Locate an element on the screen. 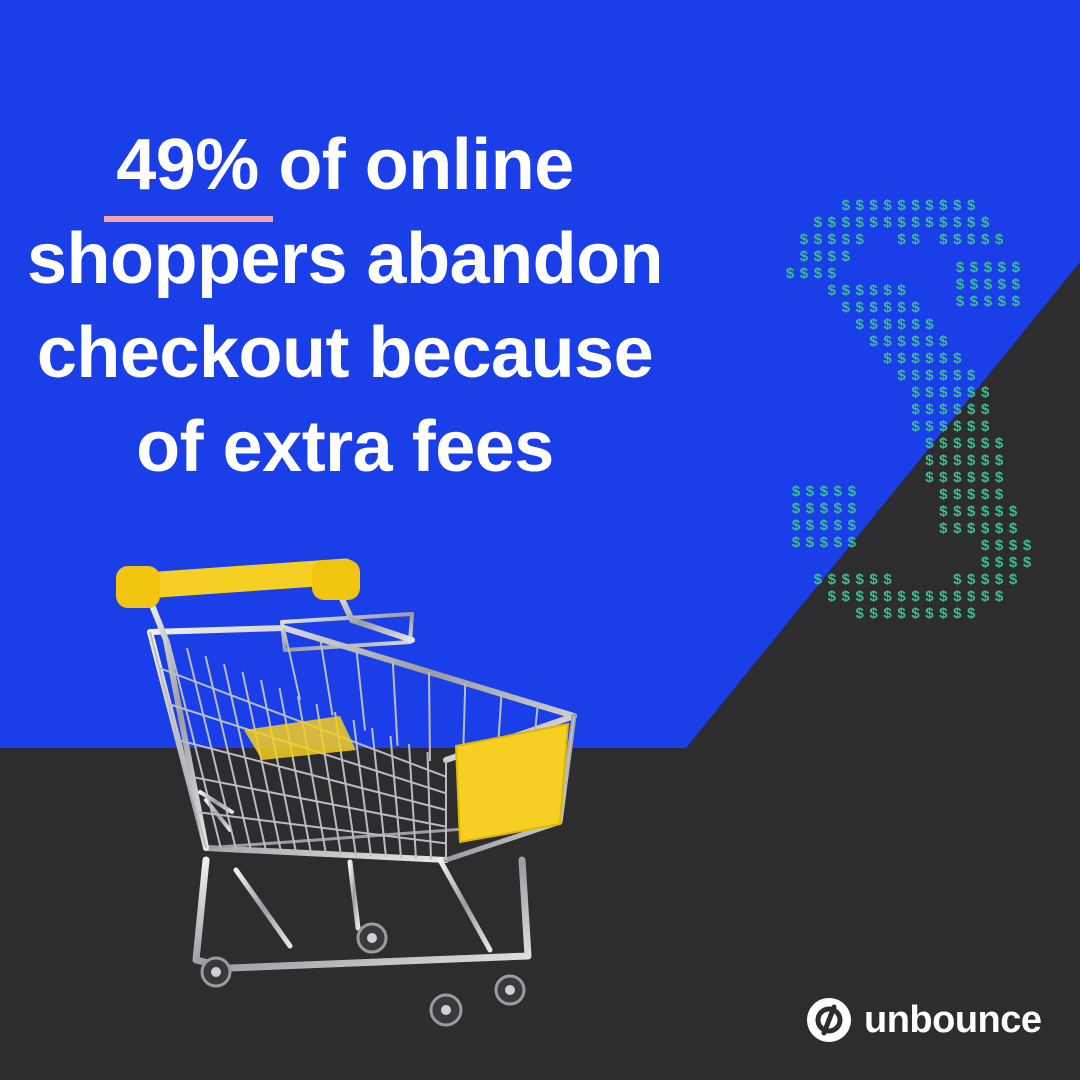 Image resolution: width=1080 pixels, height=1080 pixels. handle-grip-right is located at coordinates (336, 580).